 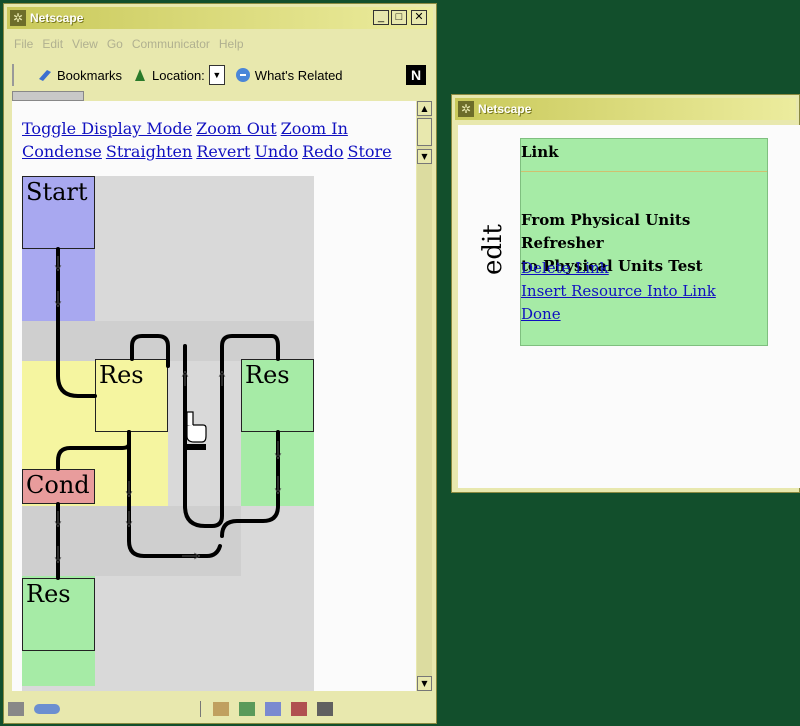 I want to click on menu-help: Help, so click(x=231, y=46).